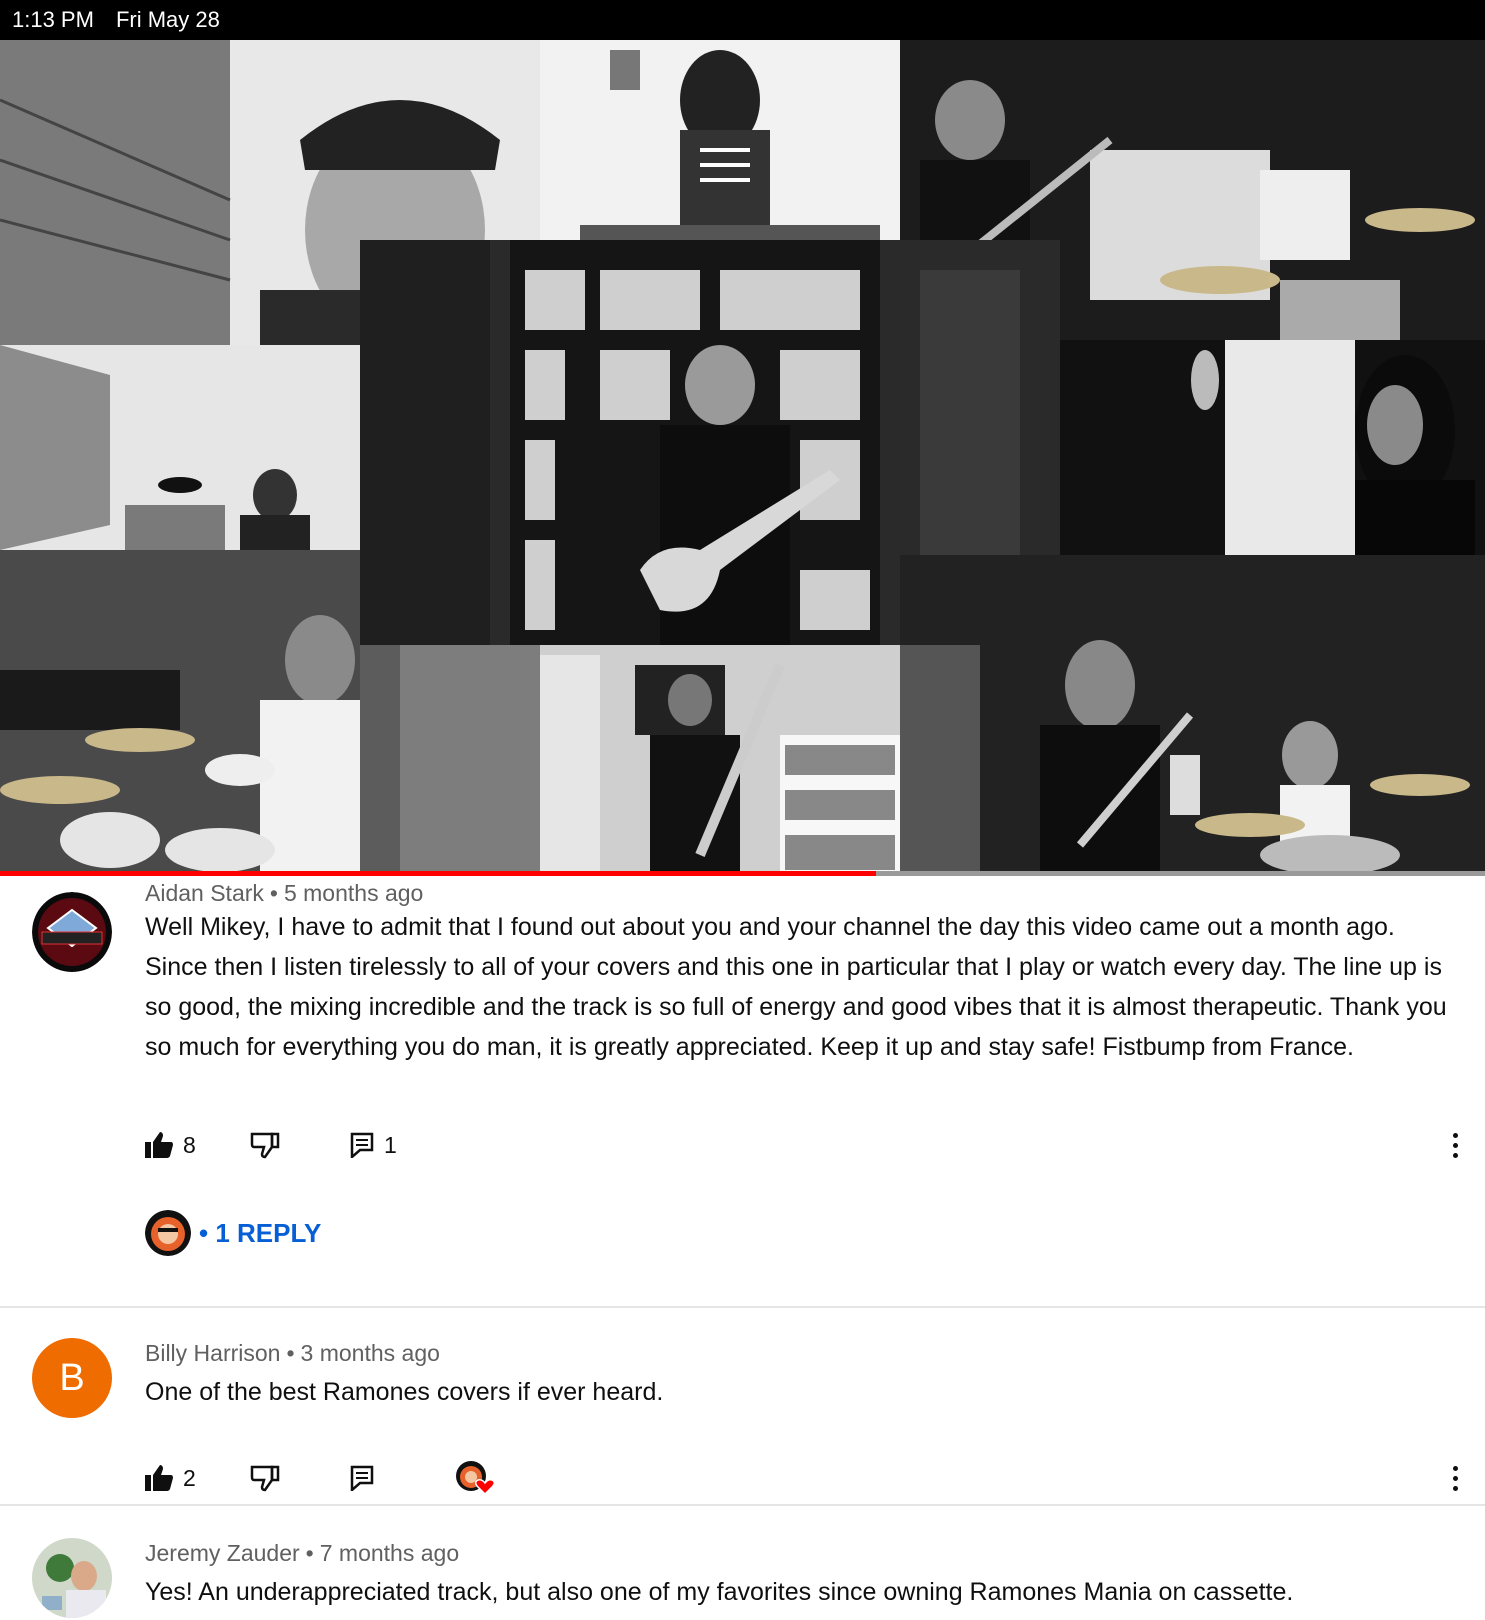 The width and height of the screenshot is (1485, 1620). I want to click on status-bar: 1:13 PM Fri May 28, so click(742, 20).